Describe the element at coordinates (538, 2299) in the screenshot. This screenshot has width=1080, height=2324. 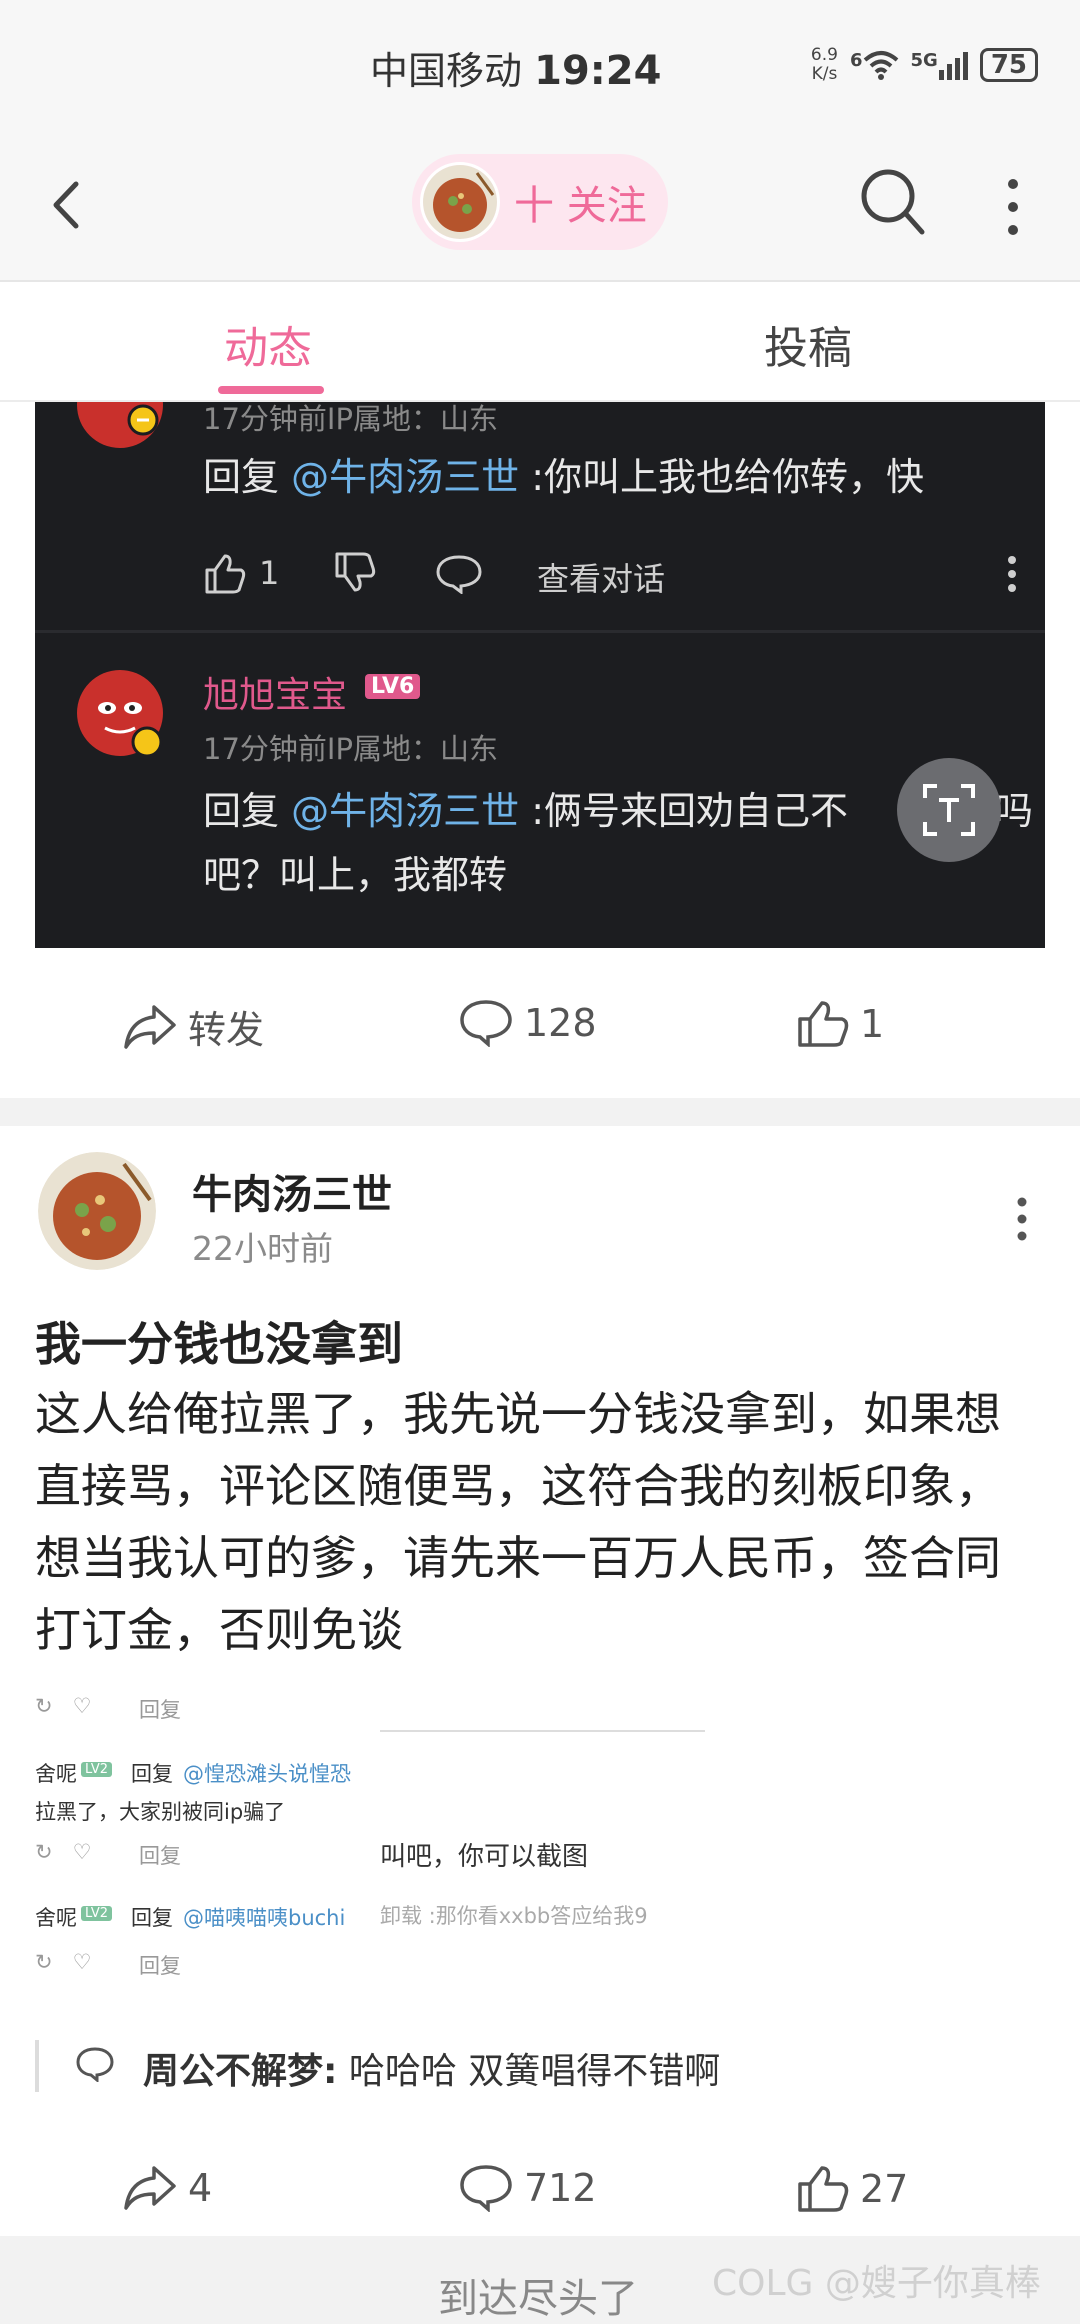
I see `end-of-feed-text: 到达尽头了` at that location.